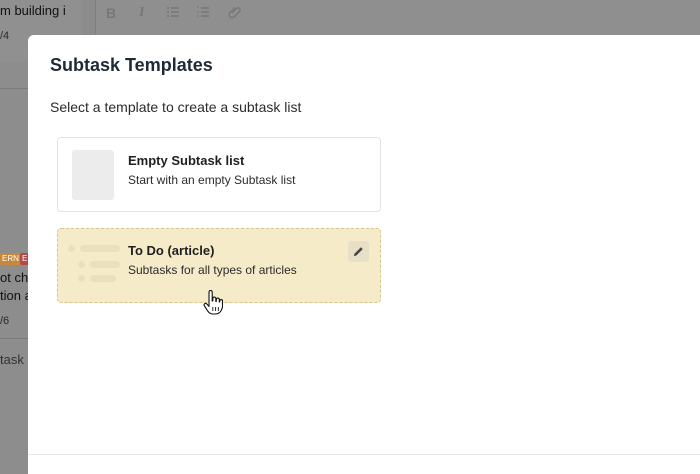 The height and width of the screenshot is (474, 700). I want to click on numbered-list-icon, so click(203, 13).